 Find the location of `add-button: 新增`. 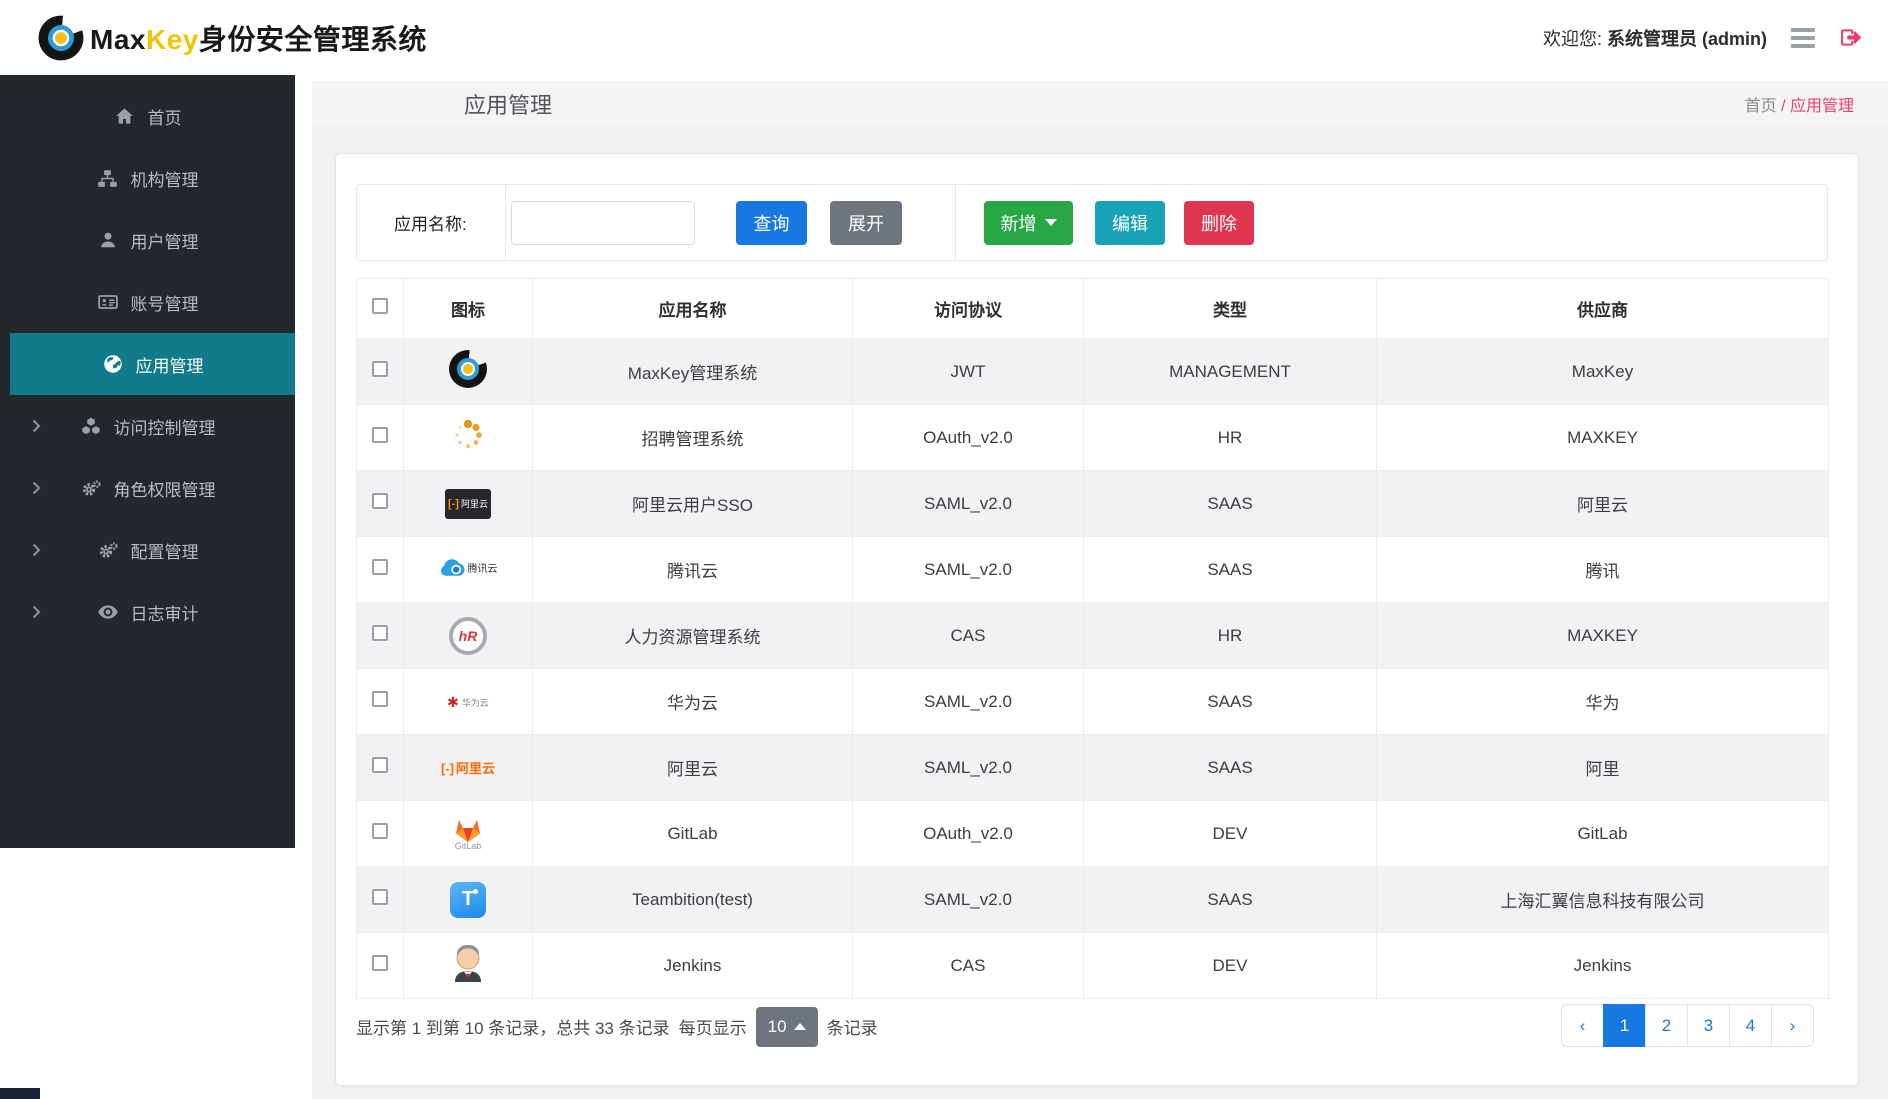

add-button: 新增 is located at coordinates (1028, 222).